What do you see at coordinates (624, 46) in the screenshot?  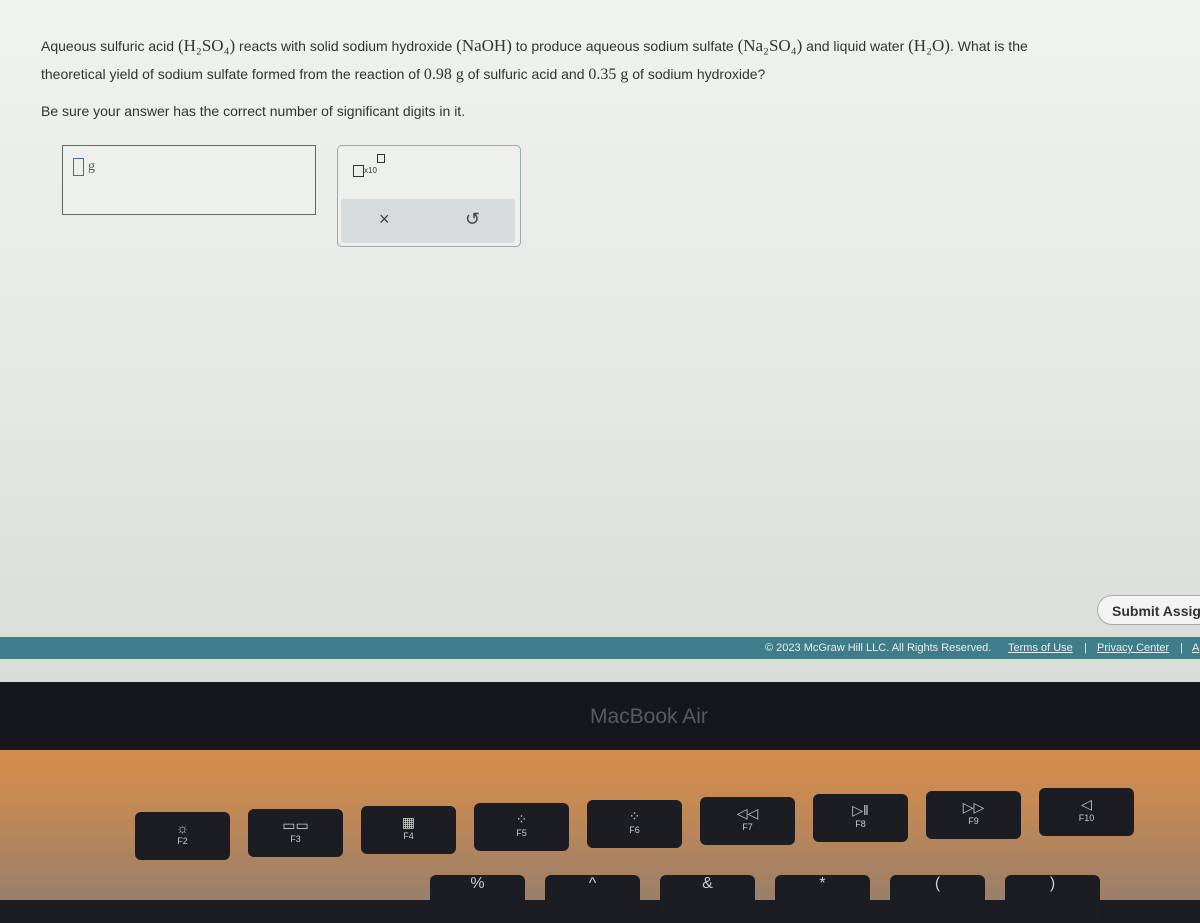 I see `text: to produce aqueous sodium sulfate` at bounding box center [624, 46].